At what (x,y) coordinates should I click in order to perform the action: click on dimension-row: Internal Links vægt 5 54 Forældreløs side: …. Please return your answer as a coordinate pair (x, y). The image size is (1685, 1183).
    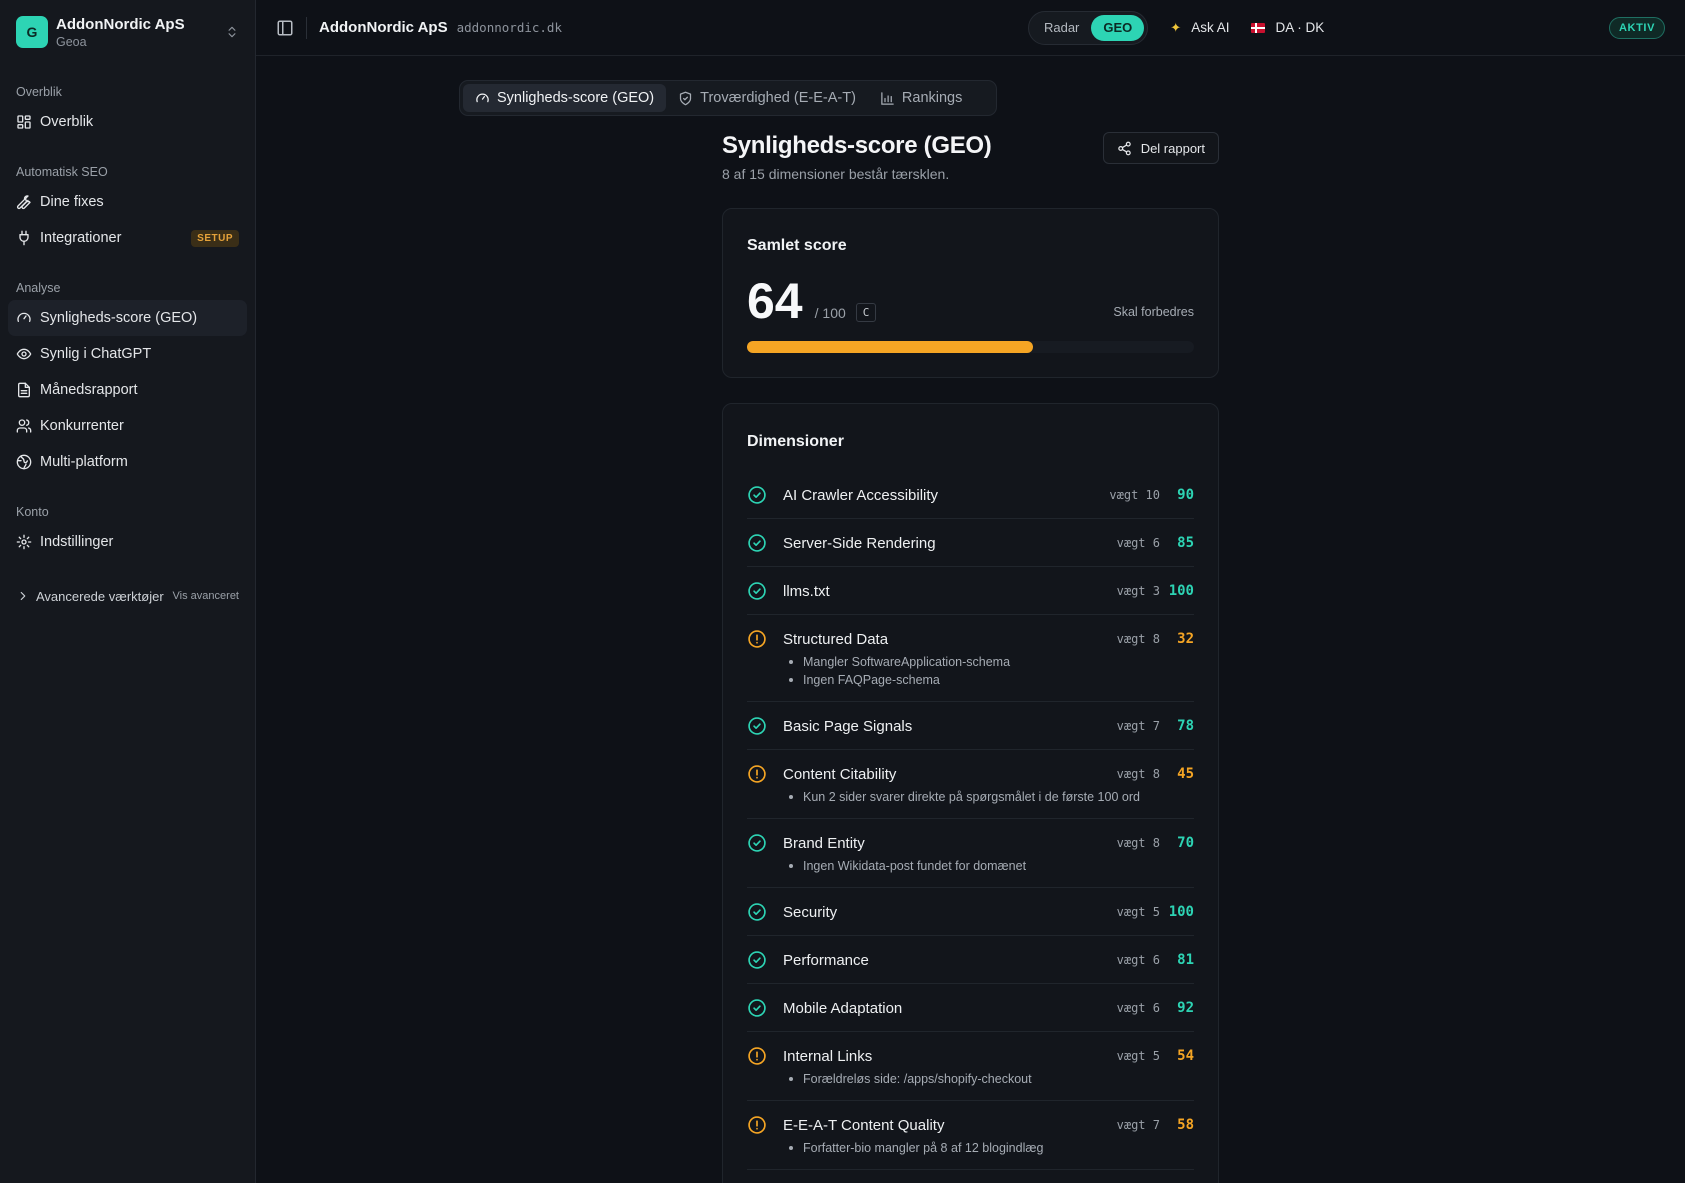
    Looking at the image, I should click on (970, 1066).